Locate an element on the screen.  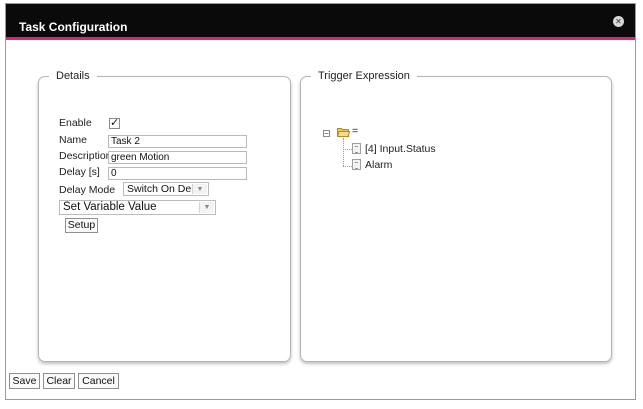
action-select: Set Variable Value ▼ is located at coordinates (137, 207).